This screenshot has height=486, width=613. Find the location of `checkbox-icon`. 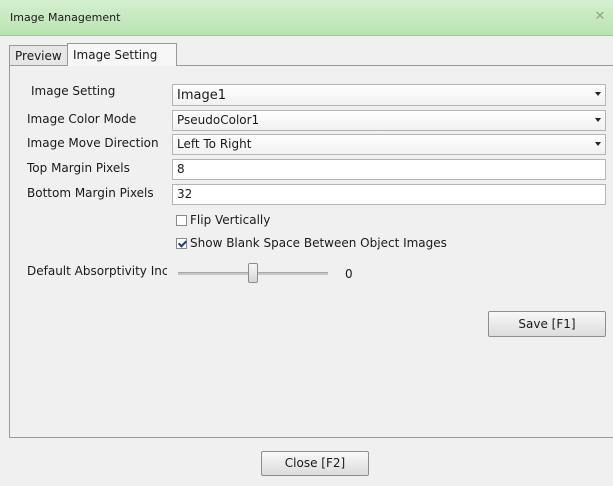

checkbox-icon is located at coordinates (181, 220).